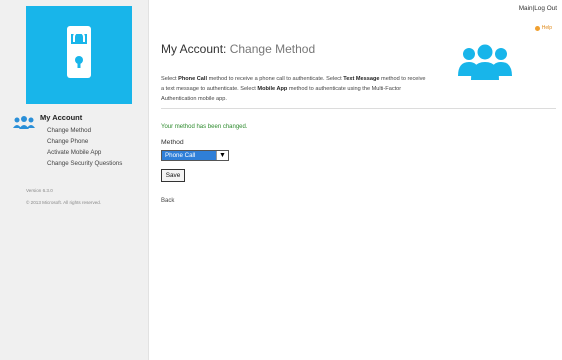 The image size is (562, 360). I want to click on method-select-value: Phone Call, so click(180, 155).